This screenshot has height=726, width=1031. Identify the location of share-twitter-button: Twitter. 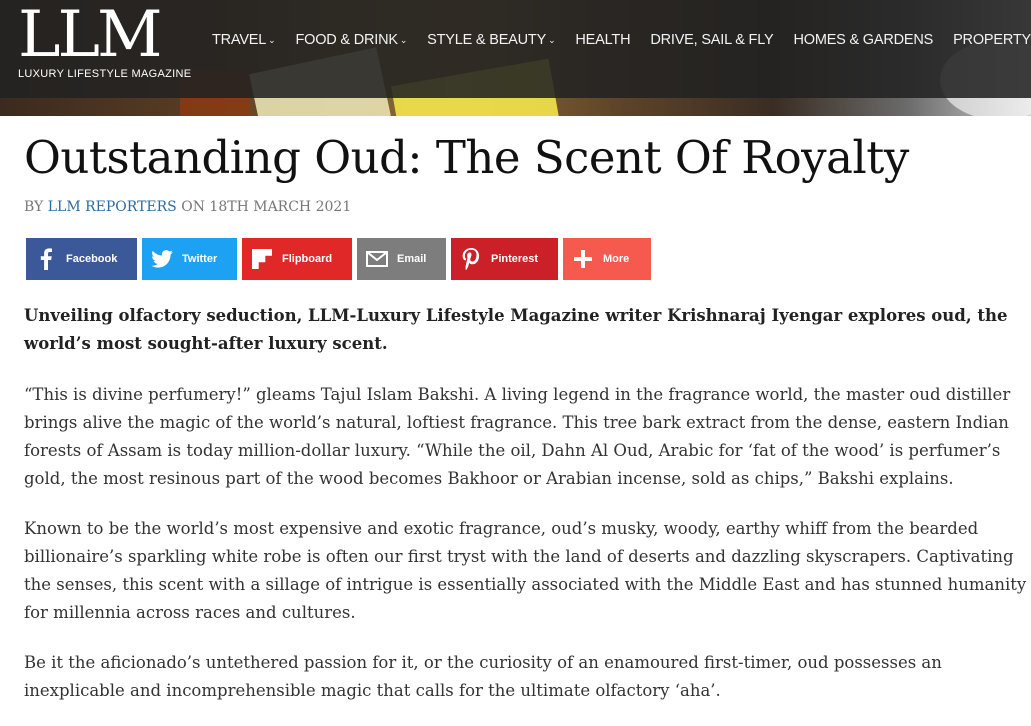
(189, 259).